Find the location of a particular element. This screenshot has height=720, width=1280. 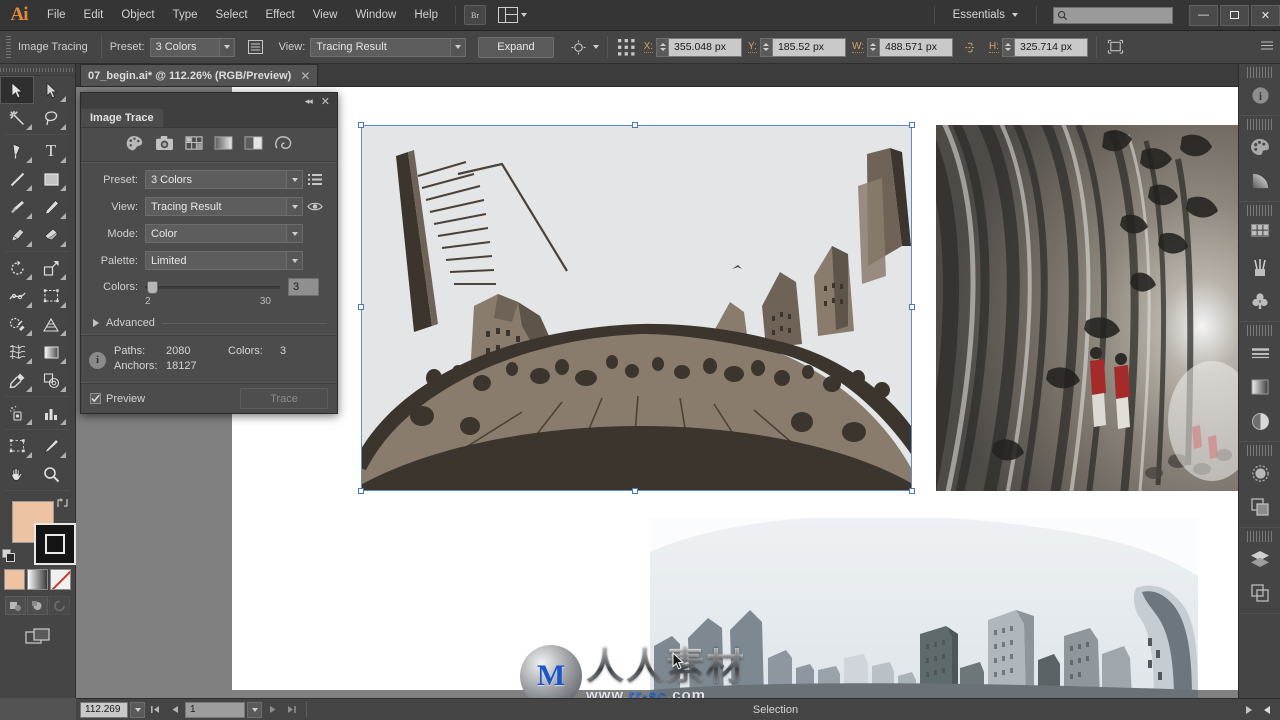

change-screen-mode-icon is located at coordinates (37, 638).